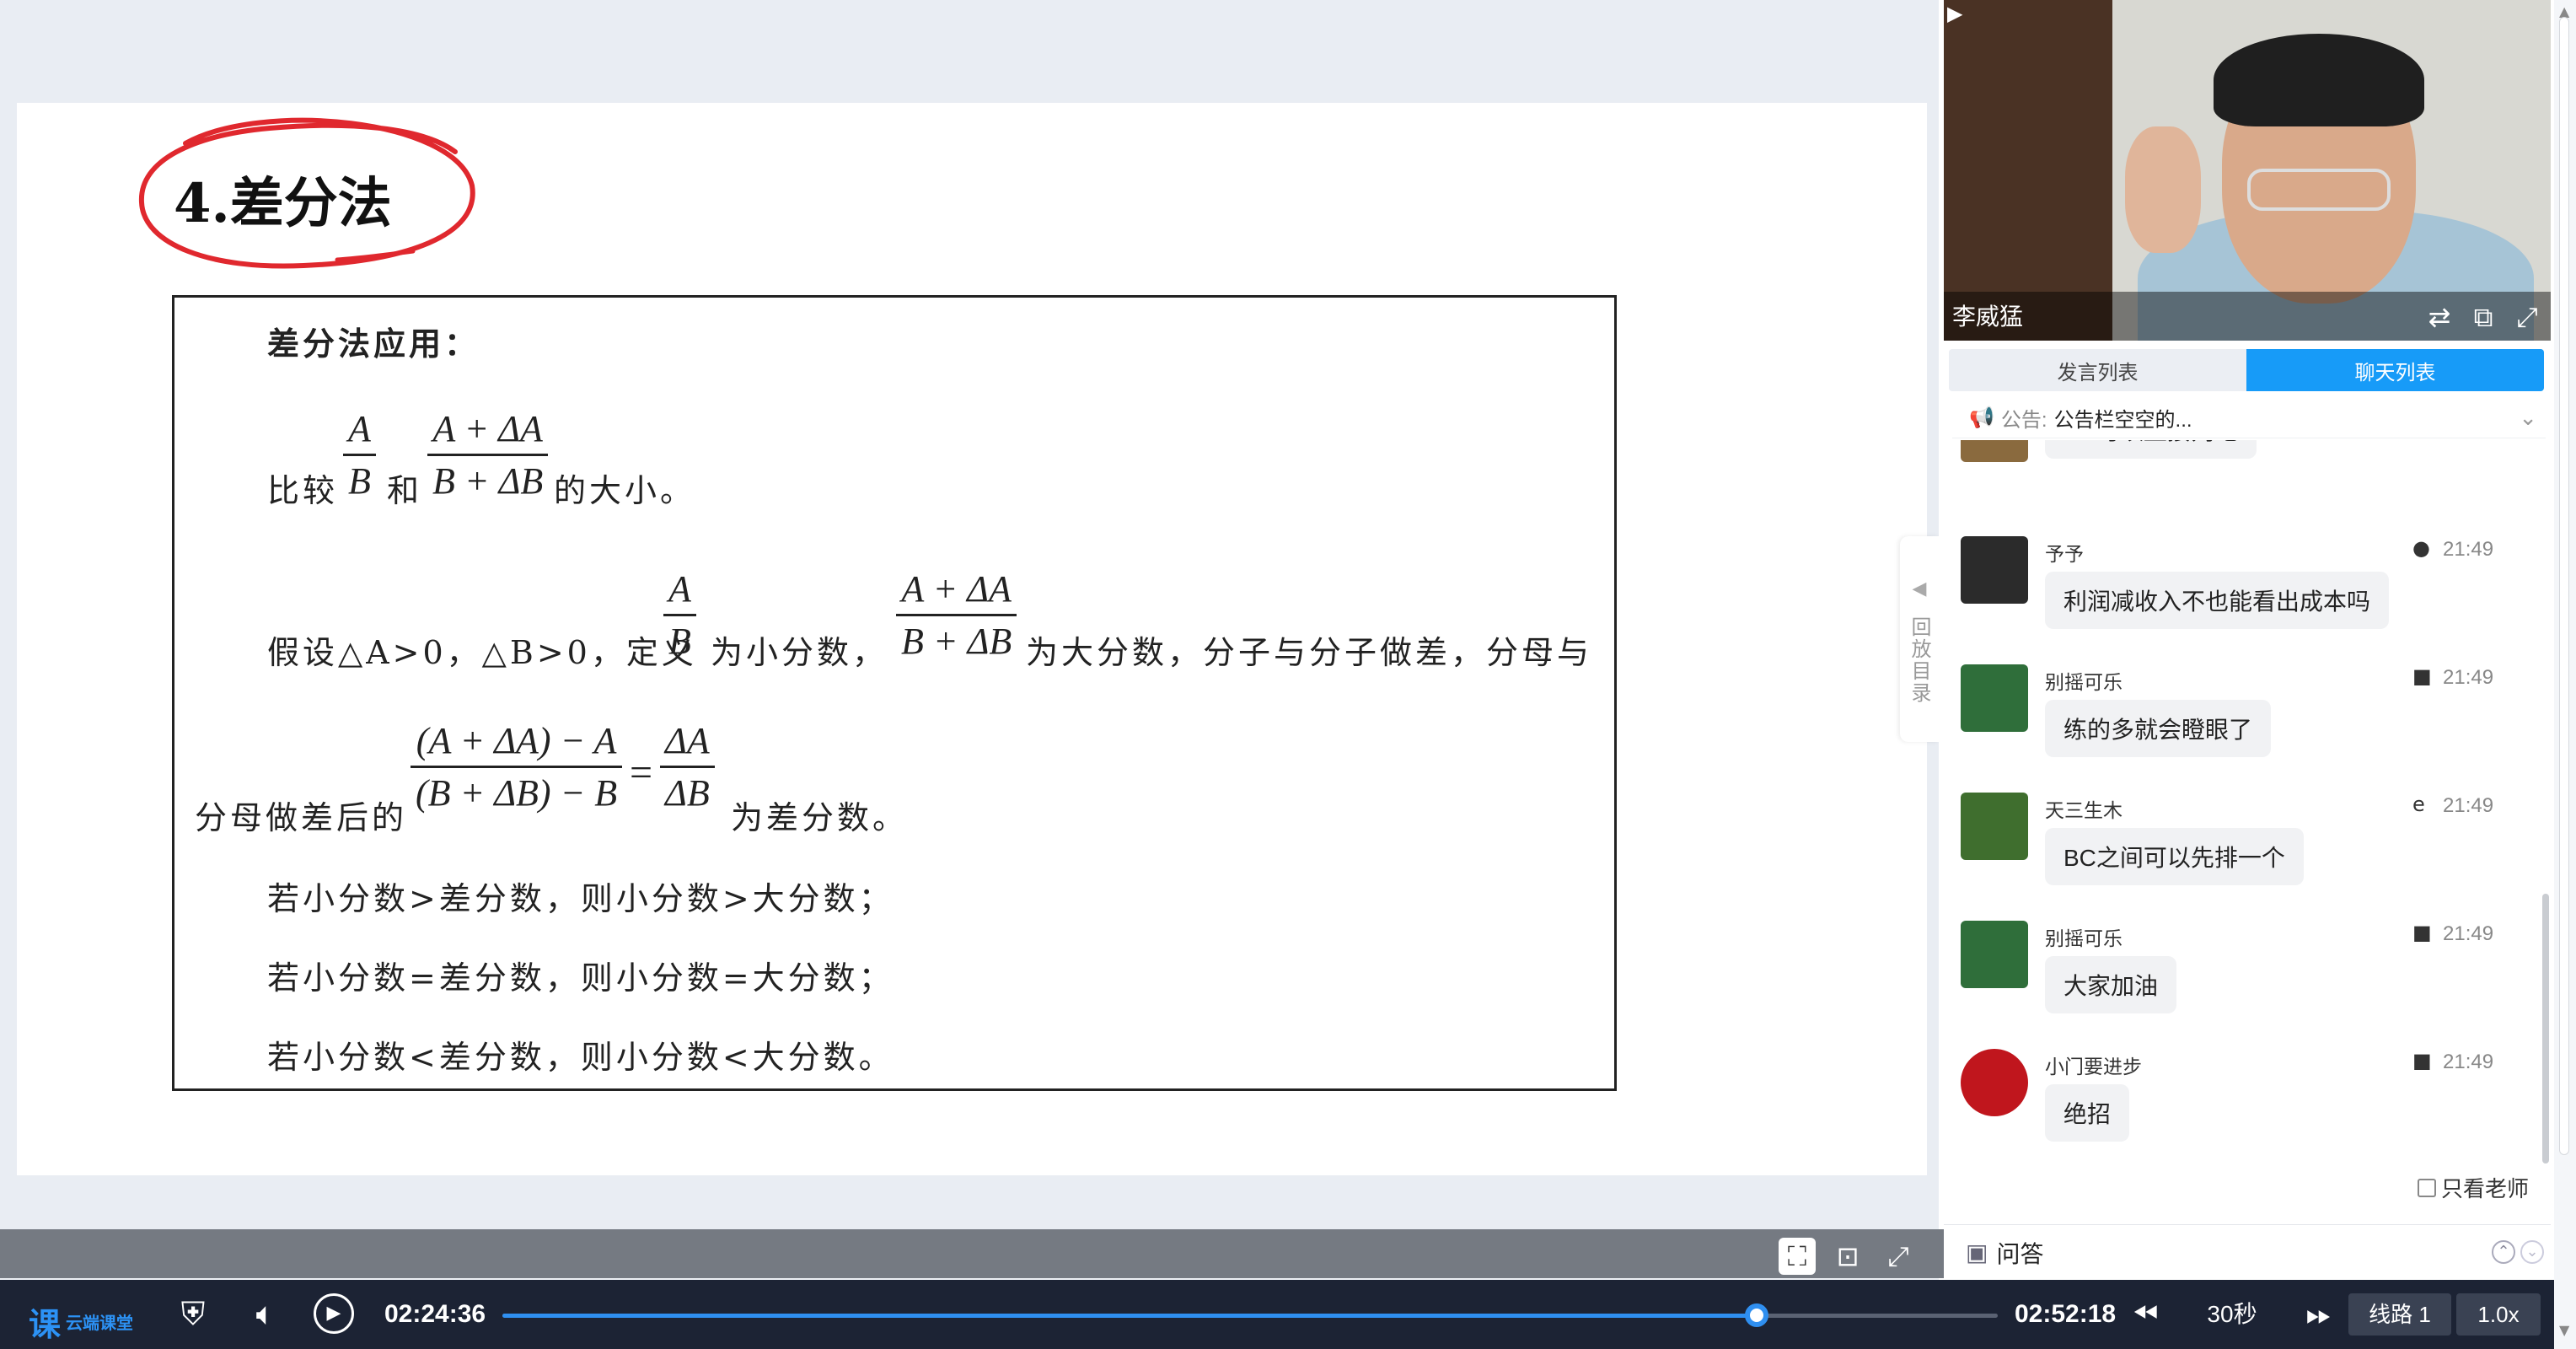 The height and width of the screenshot is (1349, 2576). Describe the element at coordinates (265, 1314) in the screenshot. I see `volume-icon: 🔈︎` at that location.